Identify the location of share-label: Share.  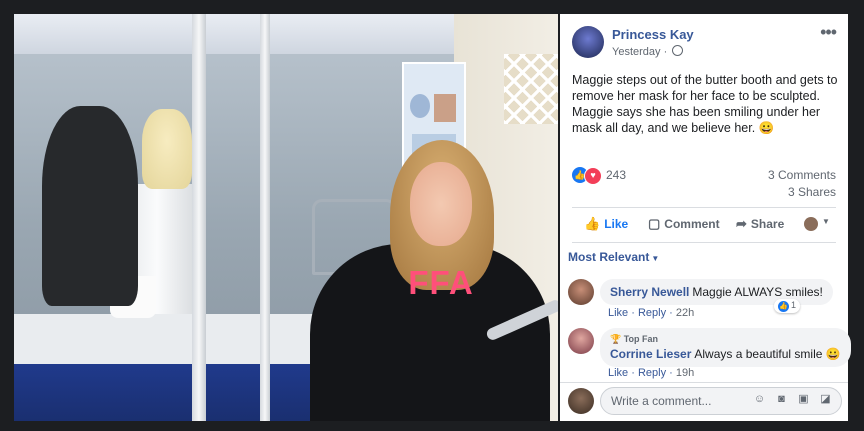
(767, 224).